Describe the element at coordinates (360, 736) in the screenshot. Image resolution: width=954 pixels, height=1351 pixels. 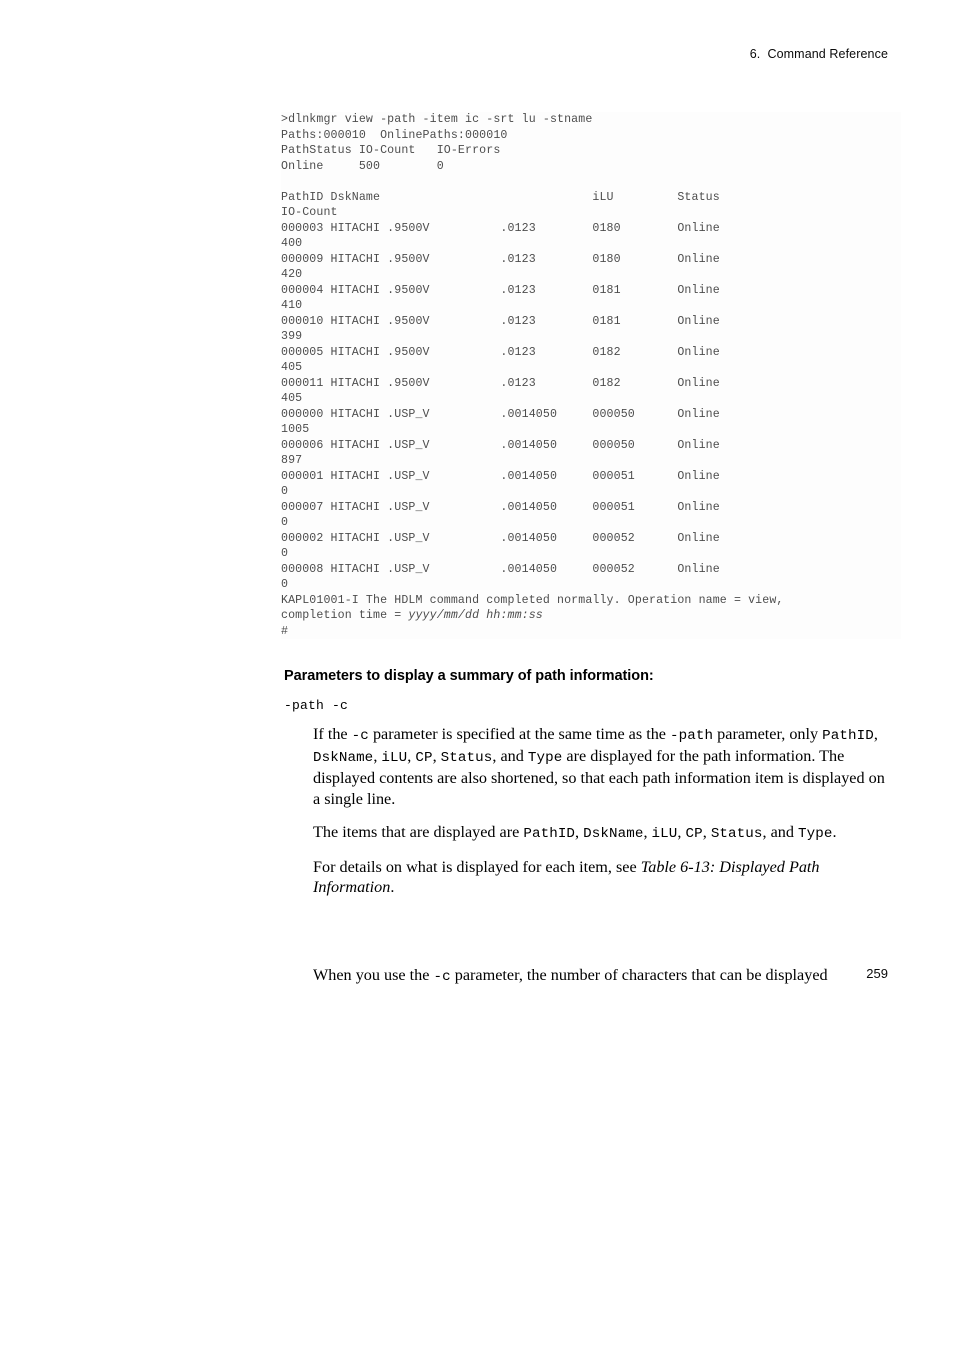
I see `code-c-option: -c` at that location.